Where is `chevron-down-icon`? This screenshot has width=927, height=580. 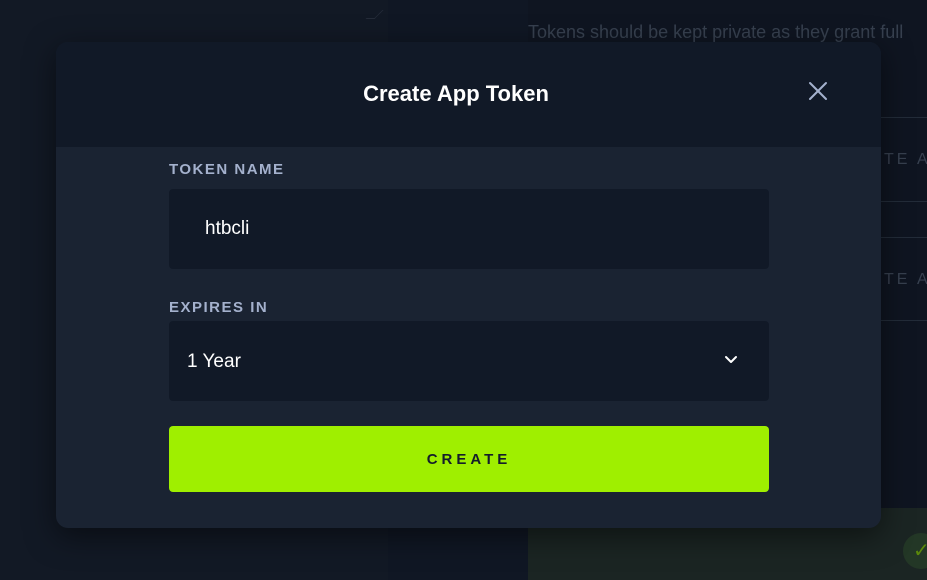 chevron-down-icon is located at coordinates (731, 359).